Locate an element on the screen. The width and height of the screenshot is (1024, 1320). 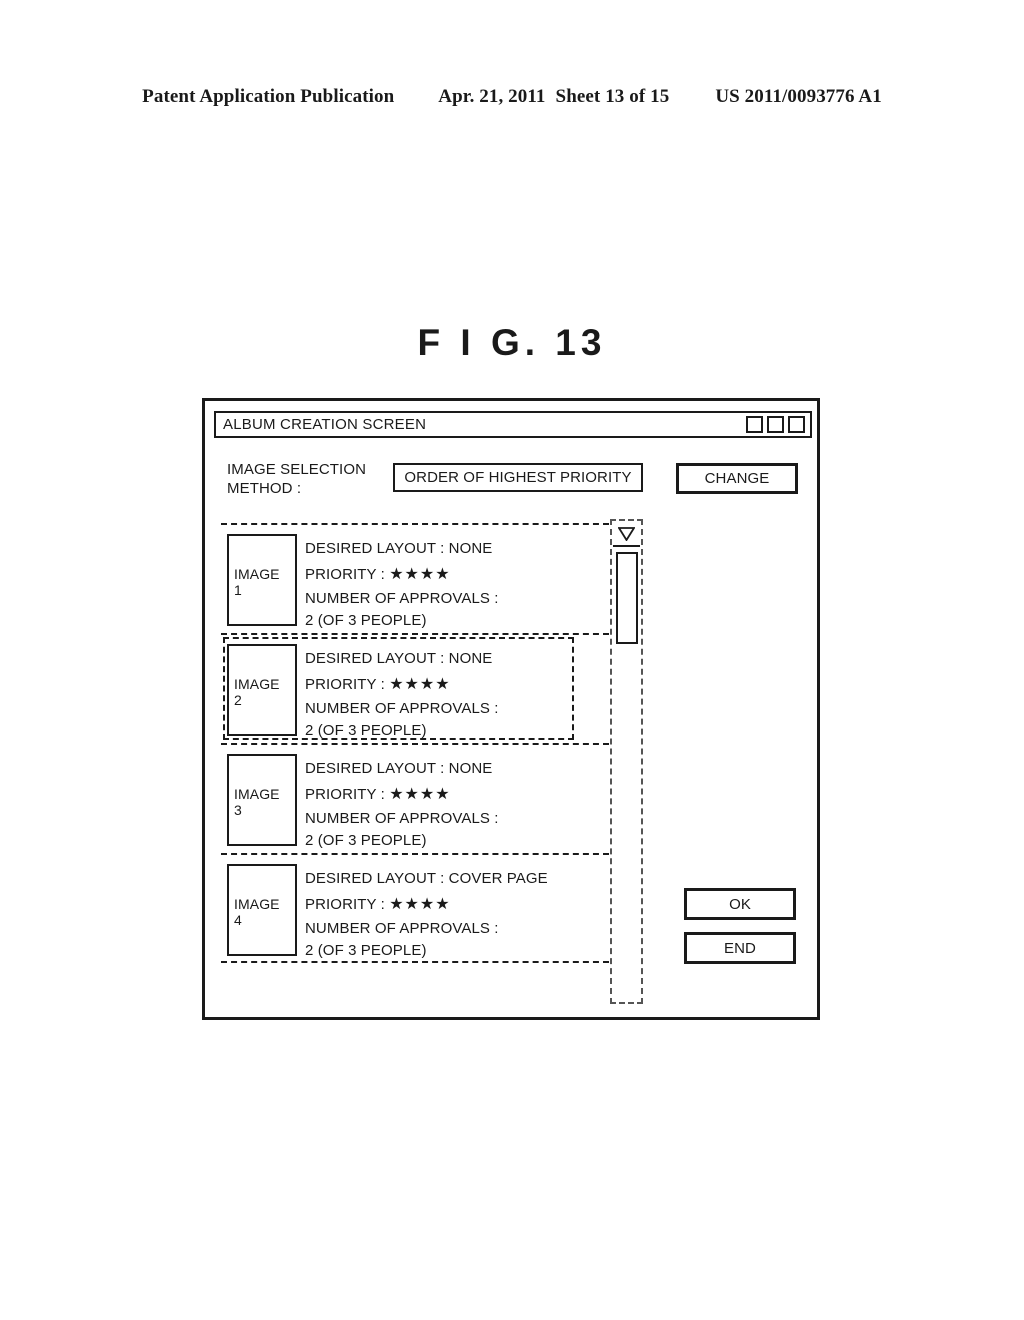
thumbnail-number: 1 is located at coordinates (238, 590).